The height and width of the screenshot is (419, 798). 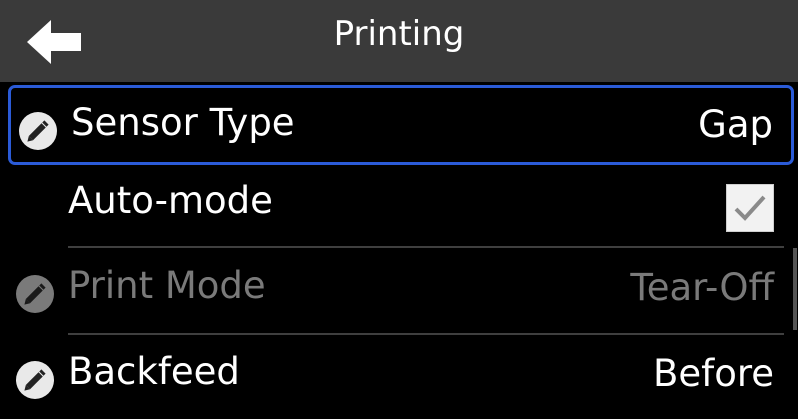 What do you see at coordinates (713, 373) in the screenshot?
I see `setting-value: Before` at bounding box center [713, 373].